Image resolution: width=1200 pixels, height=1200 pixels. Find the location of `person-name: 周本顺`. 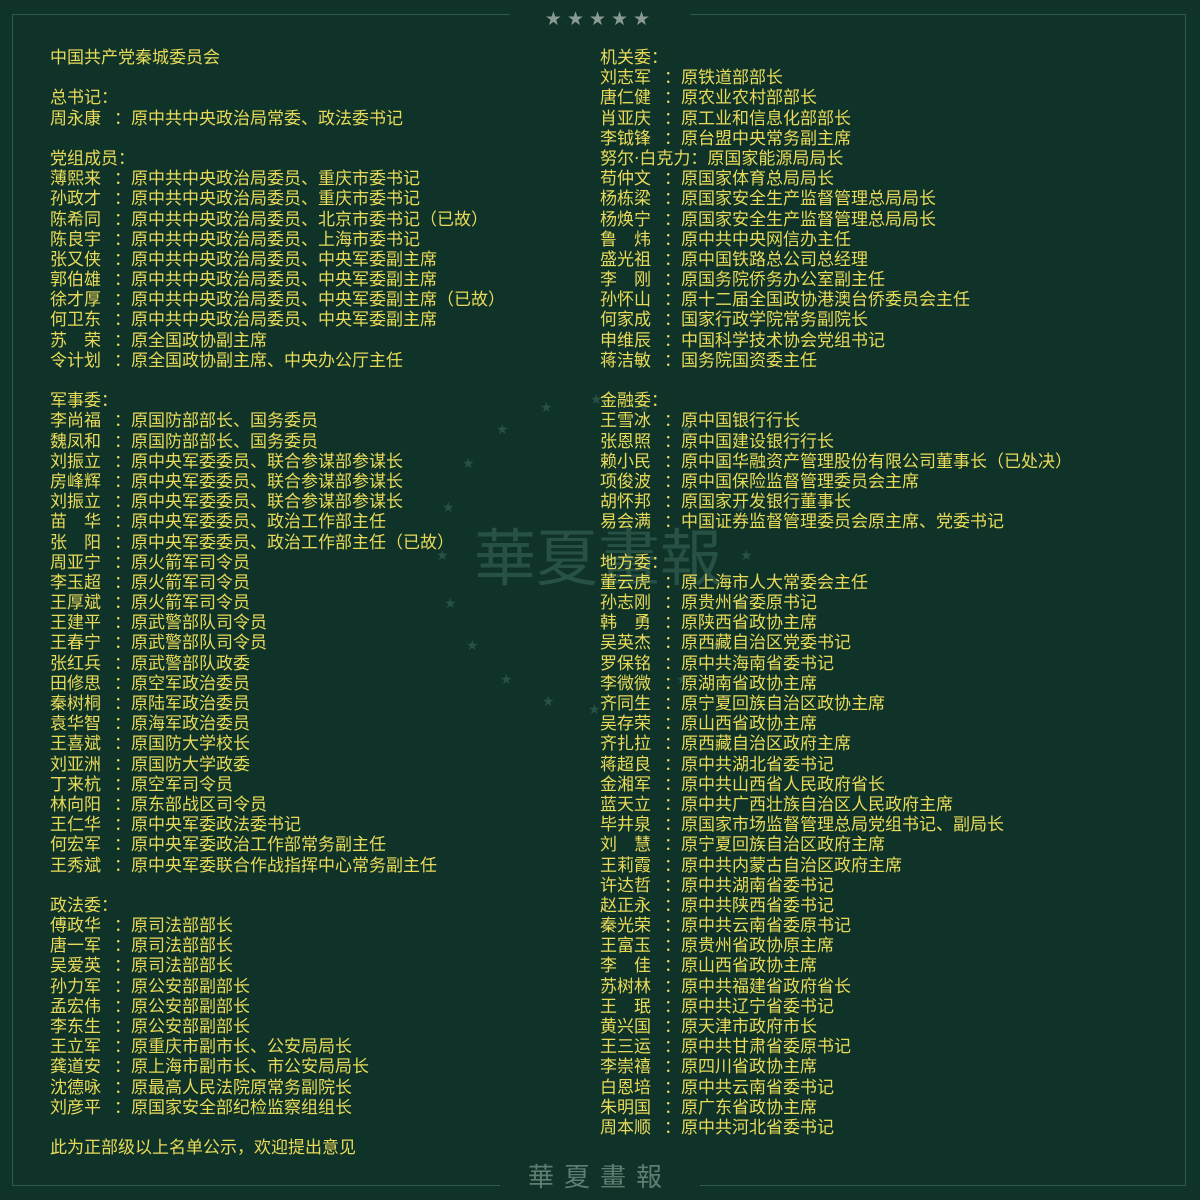

person-name: 周本顺 is located at coordinates (625, 1127).